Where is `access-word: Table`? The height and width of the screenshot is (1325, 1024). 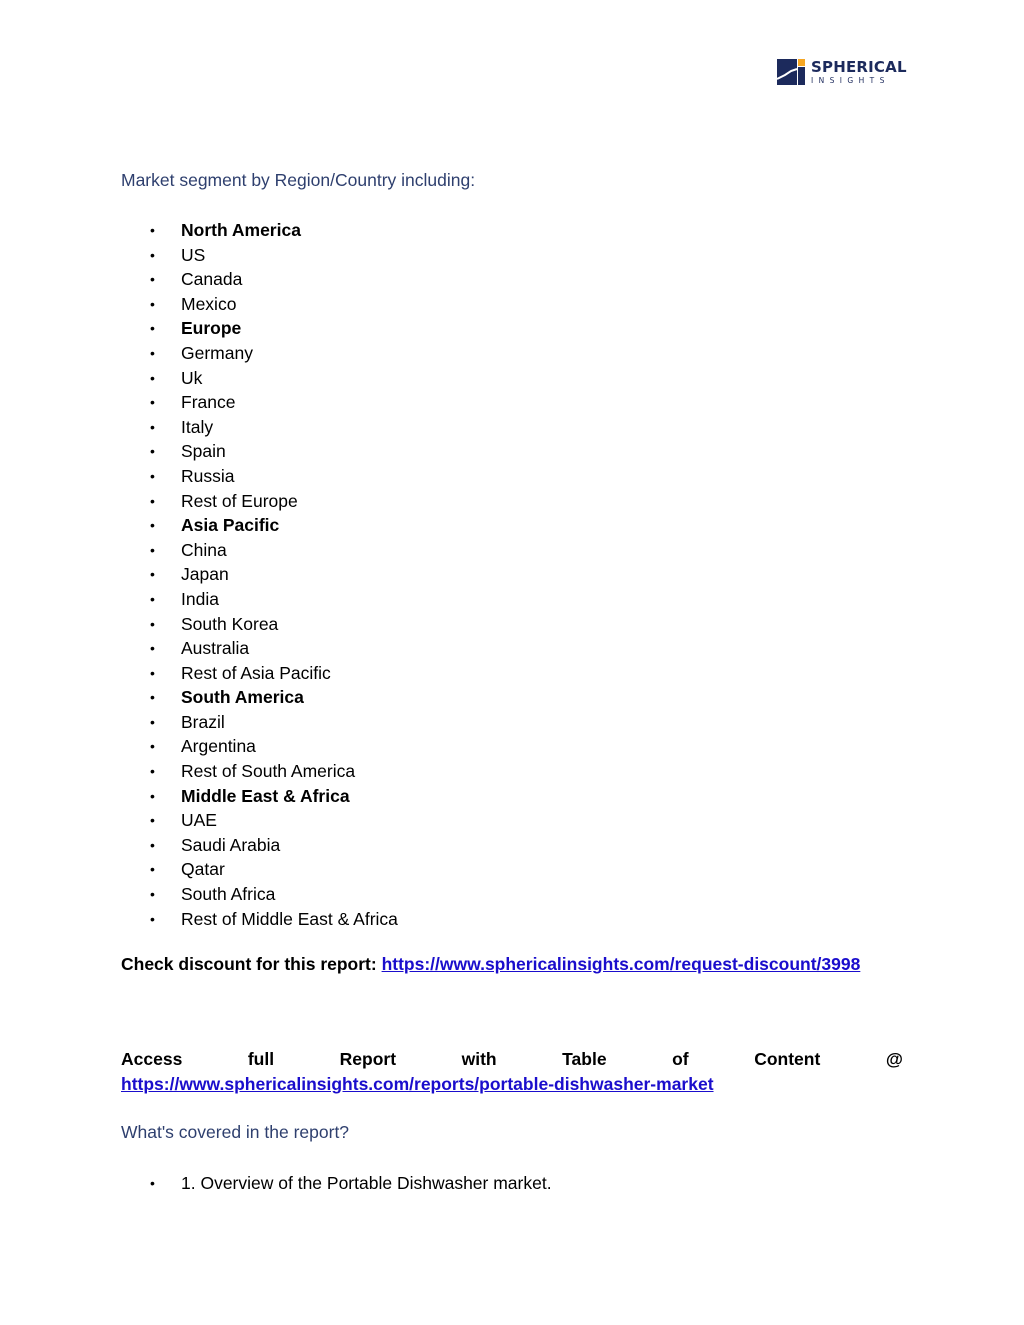 access-word: Table is located at coordinates (584, 1059).